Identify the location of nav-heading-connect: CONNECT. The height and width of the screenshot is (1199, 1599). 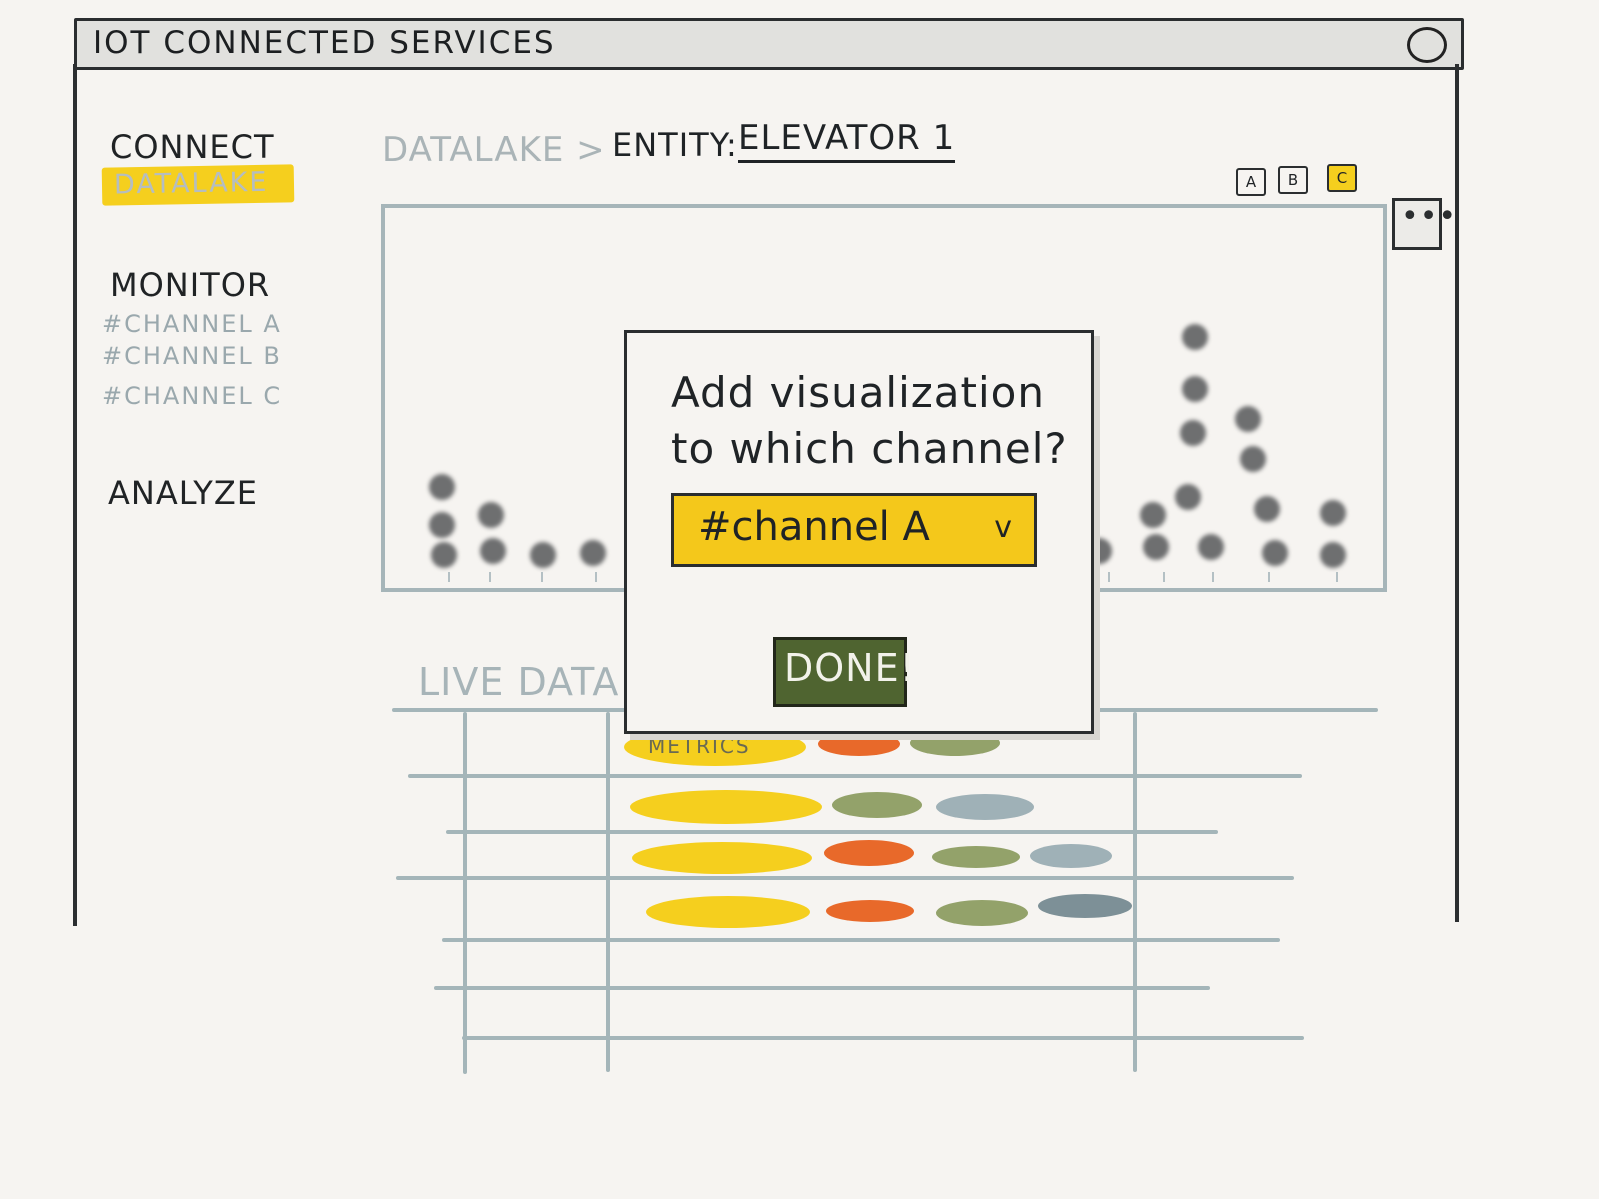
(192, 147).